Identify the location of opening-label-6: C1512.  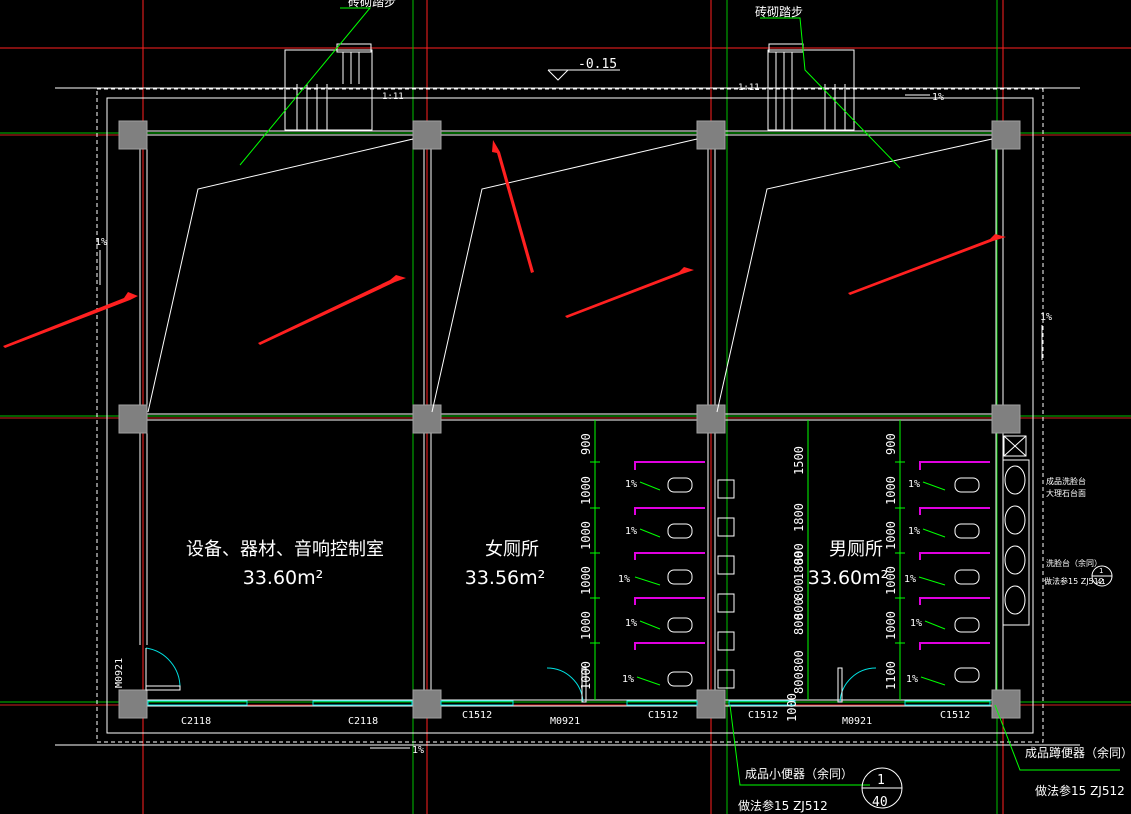
(763, 715).